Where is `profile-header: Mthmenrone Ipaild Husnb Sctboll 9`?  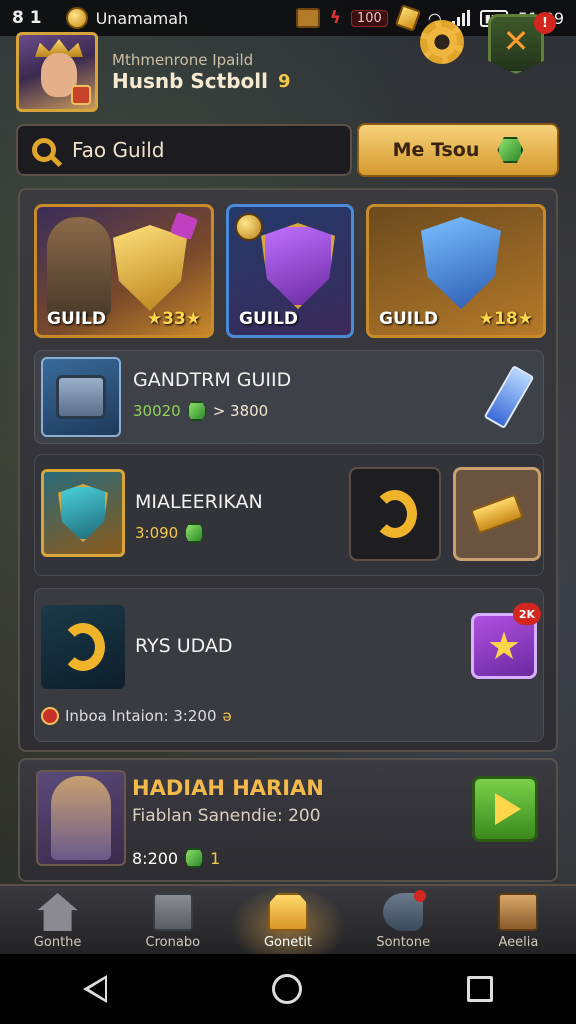
profile-header: Mthmenrone Ipaild Husnb Sctboll 9 is located at coordinates (288, 72).